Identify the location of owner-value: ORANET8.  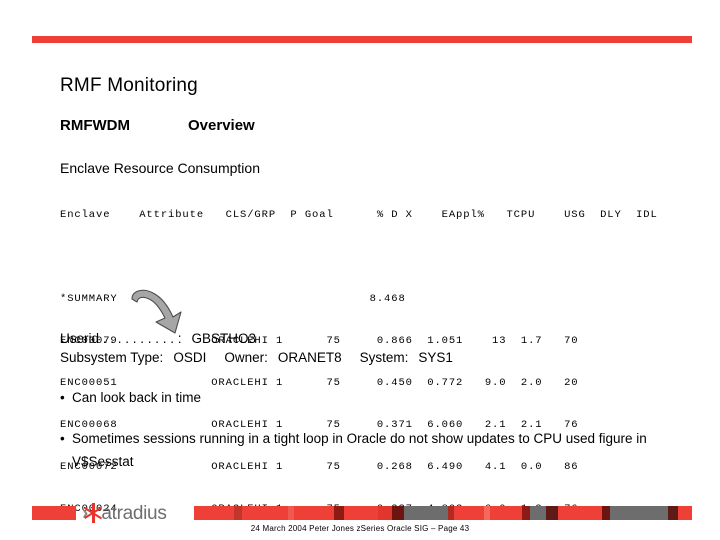
(309, 357).